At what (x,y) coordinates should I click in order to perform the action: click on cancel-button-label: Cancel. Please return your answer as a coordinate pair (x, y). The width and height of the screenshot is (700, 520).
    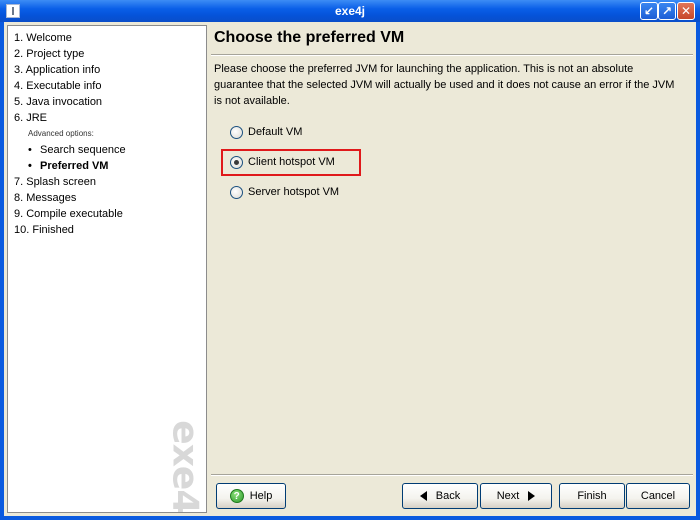
    Looking at the image, I should click on (658, 496).